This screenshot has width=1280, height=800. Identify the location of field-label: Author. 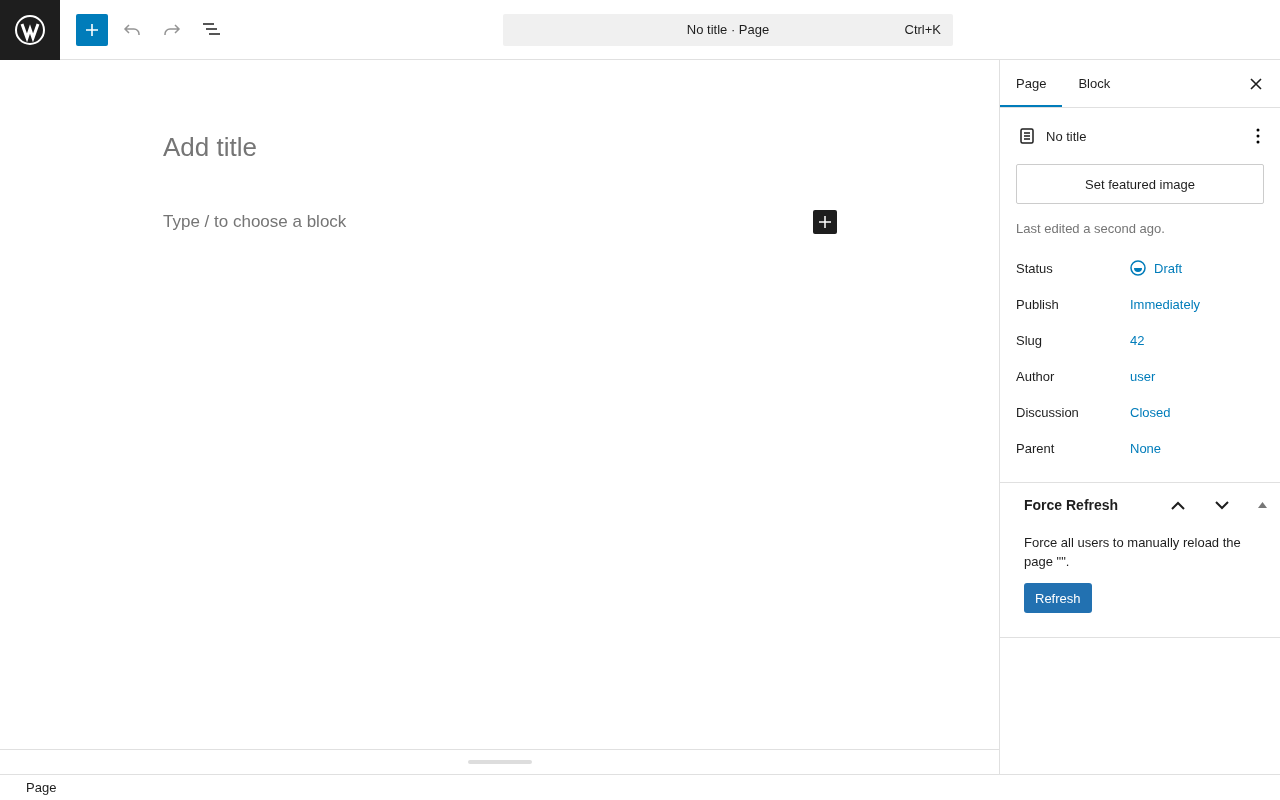
(1036, 376).